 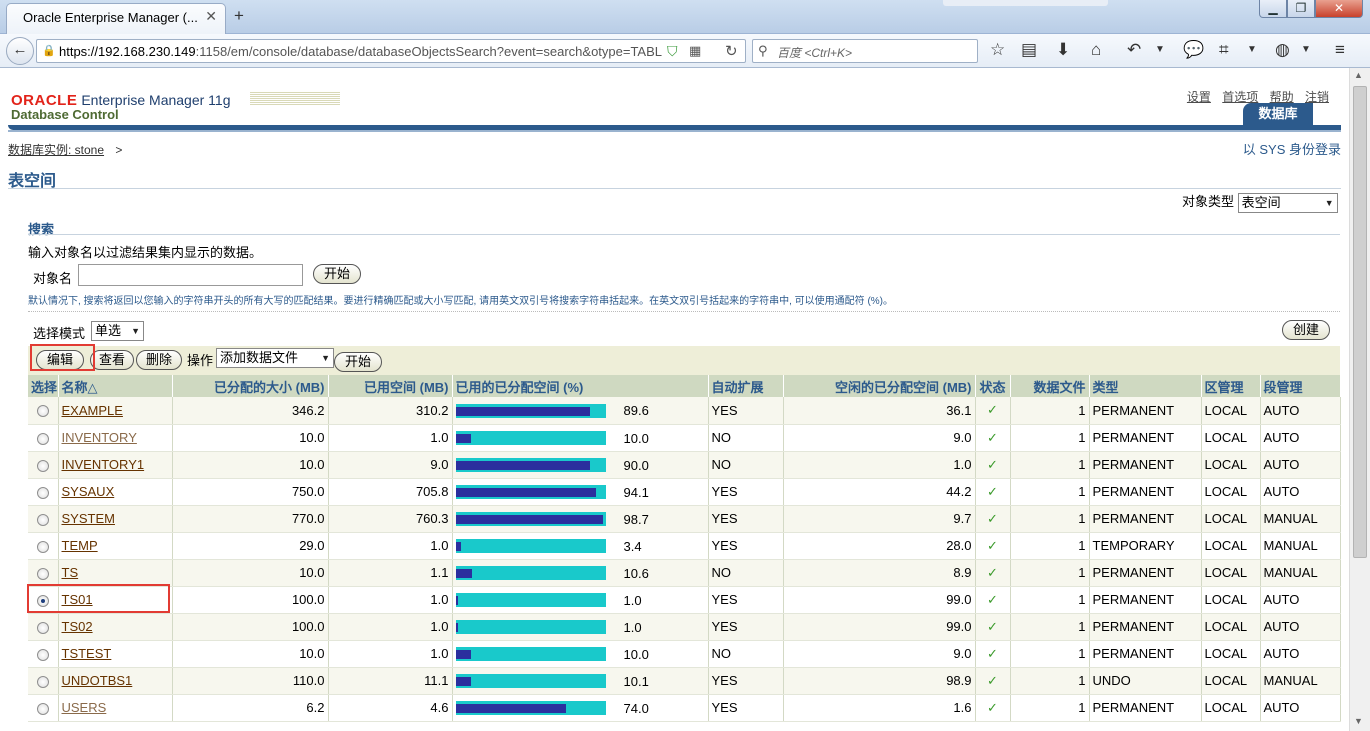 What do you see at coordinates (112, 360) in the screenshot?
I see `view-button: 查看` at bounding box center [112, 360].